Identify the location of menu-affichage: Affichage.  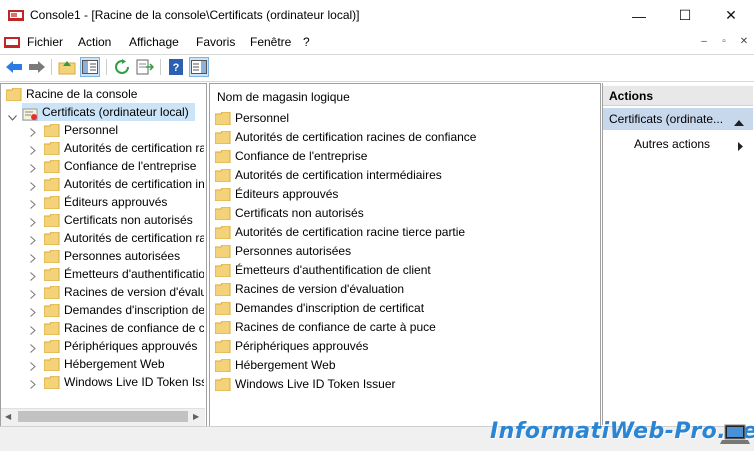
(154, 42).